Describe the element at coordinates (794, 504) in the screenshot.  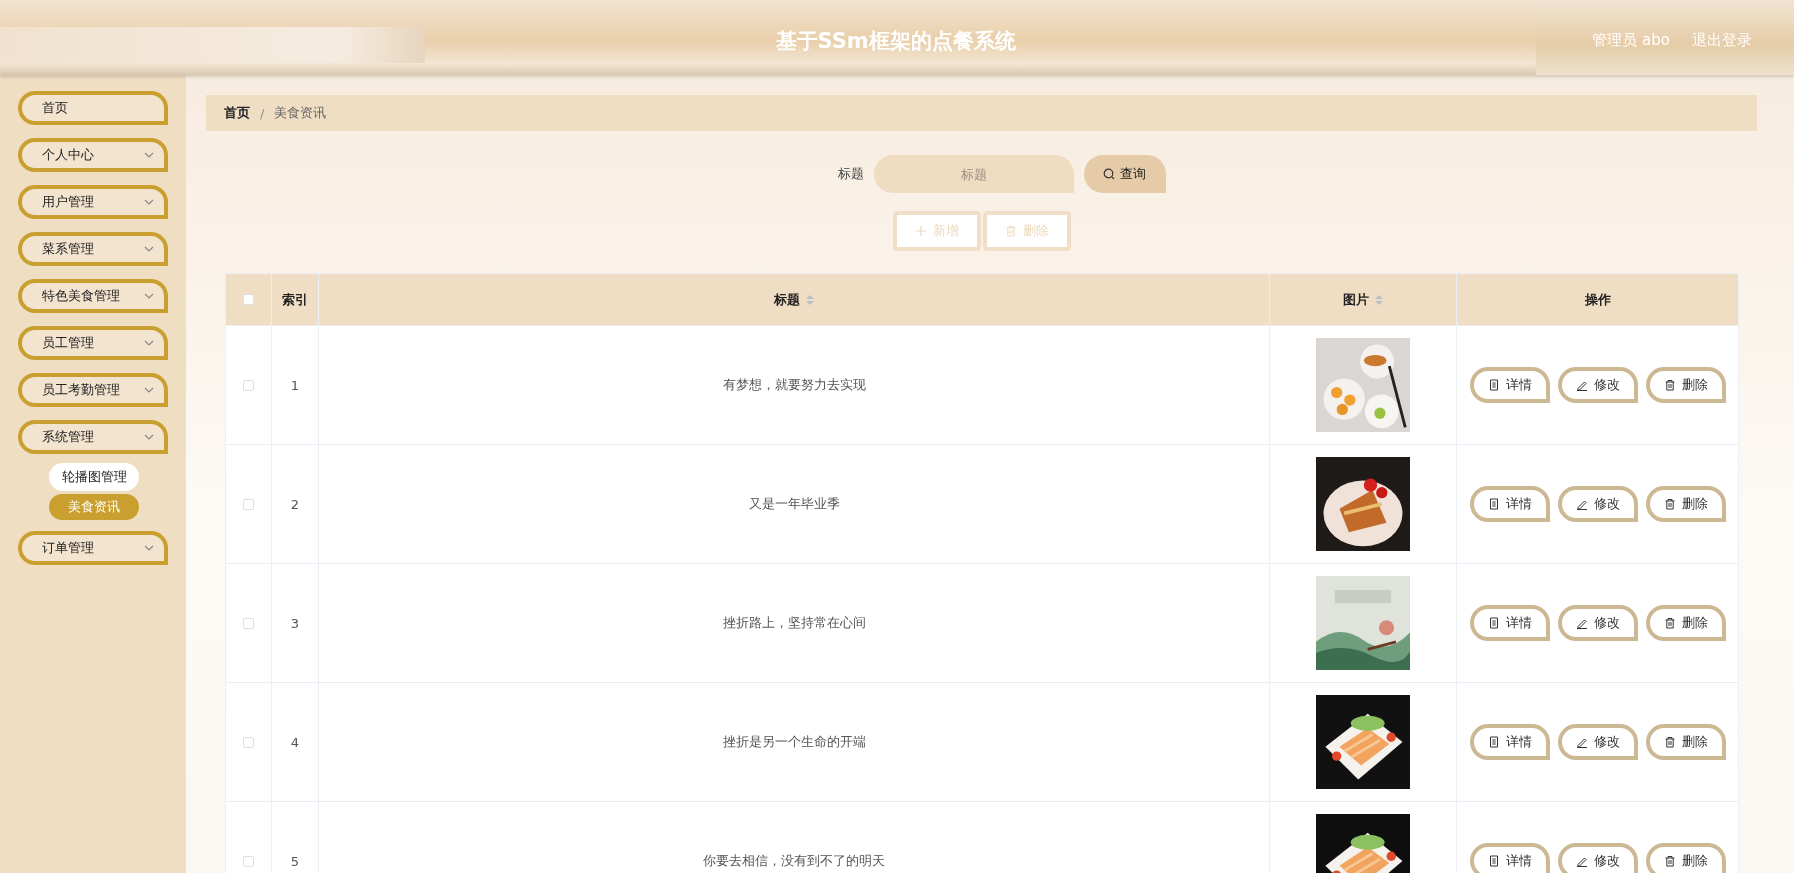
I see `title-cell: 又是一年毕业季` at that location.